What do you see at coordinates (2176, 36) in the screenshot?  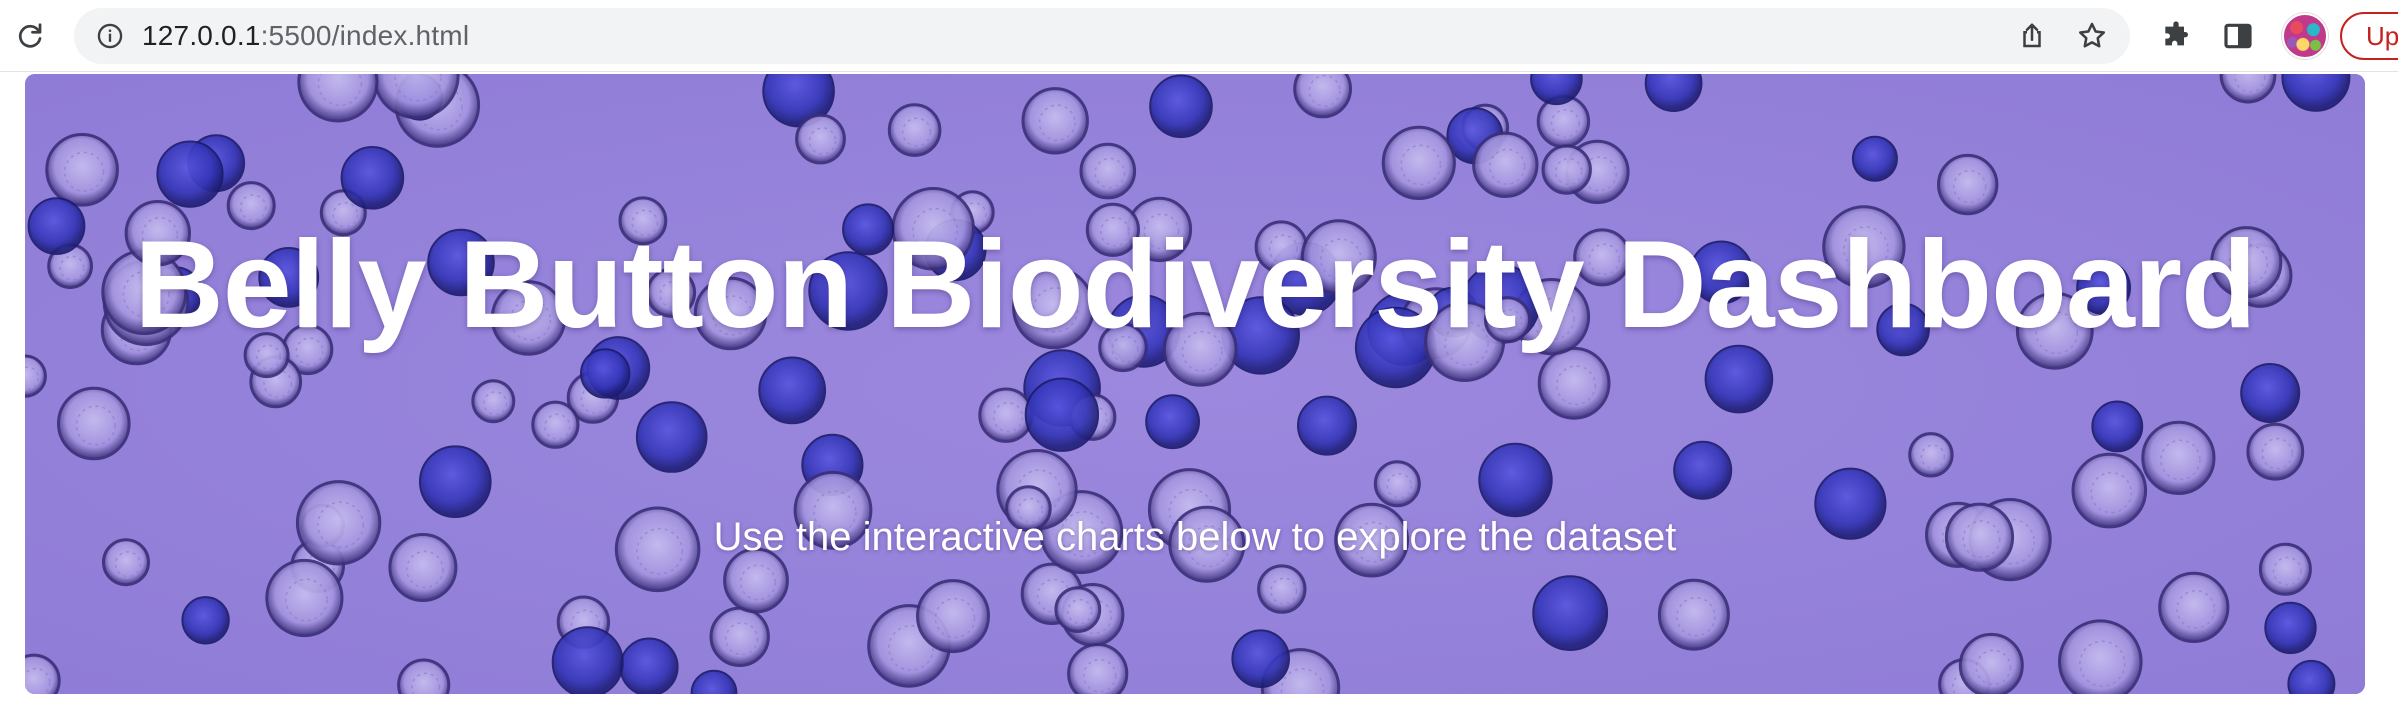 I see `extensions-icon` at bounding box center [2176, 36].